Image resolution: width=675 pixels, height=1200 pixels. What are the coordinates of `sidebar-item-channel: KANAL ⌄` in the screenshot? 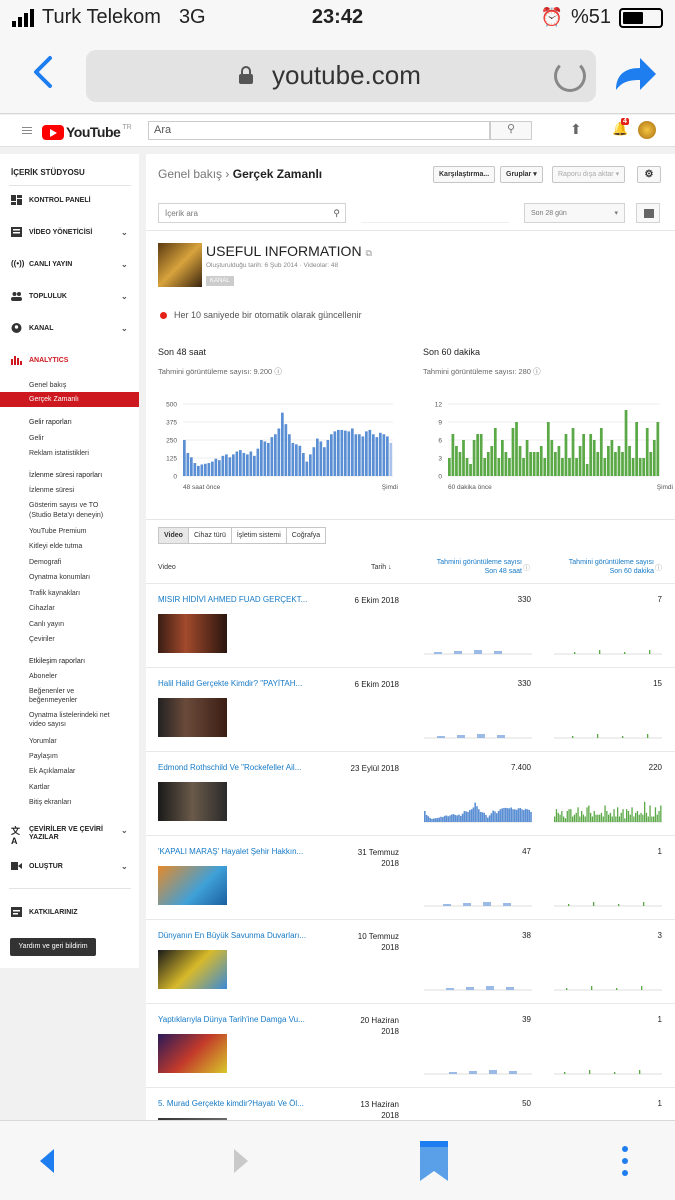 It's located at (69, 328).